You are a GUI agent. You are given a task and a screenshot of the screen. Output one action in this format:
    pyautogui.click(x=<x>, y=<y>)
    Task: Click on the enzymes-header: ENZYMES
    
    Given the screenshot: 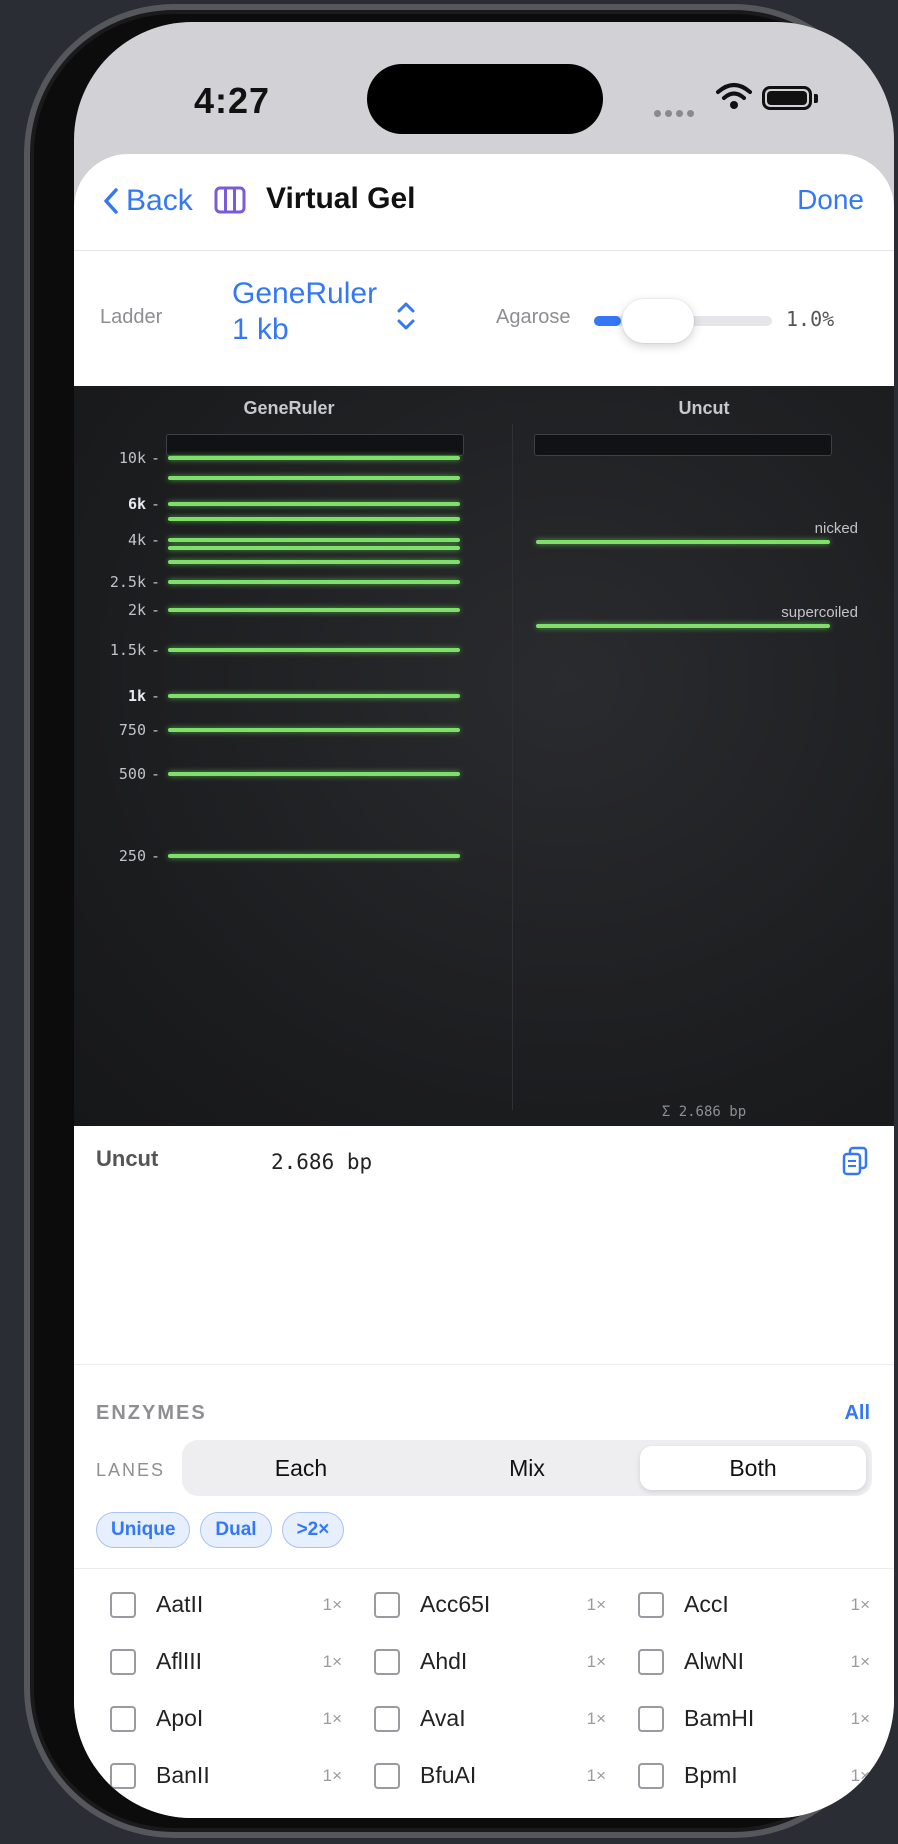 What is the action you would take?
    pyautogui.click(x=151, y=1413)
    